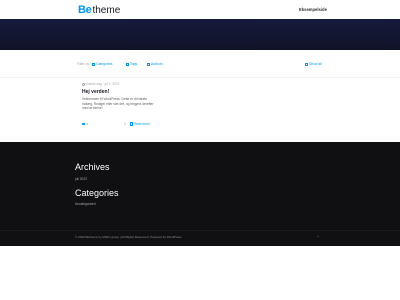  I want to click on comment-icon, so click(84, 124).